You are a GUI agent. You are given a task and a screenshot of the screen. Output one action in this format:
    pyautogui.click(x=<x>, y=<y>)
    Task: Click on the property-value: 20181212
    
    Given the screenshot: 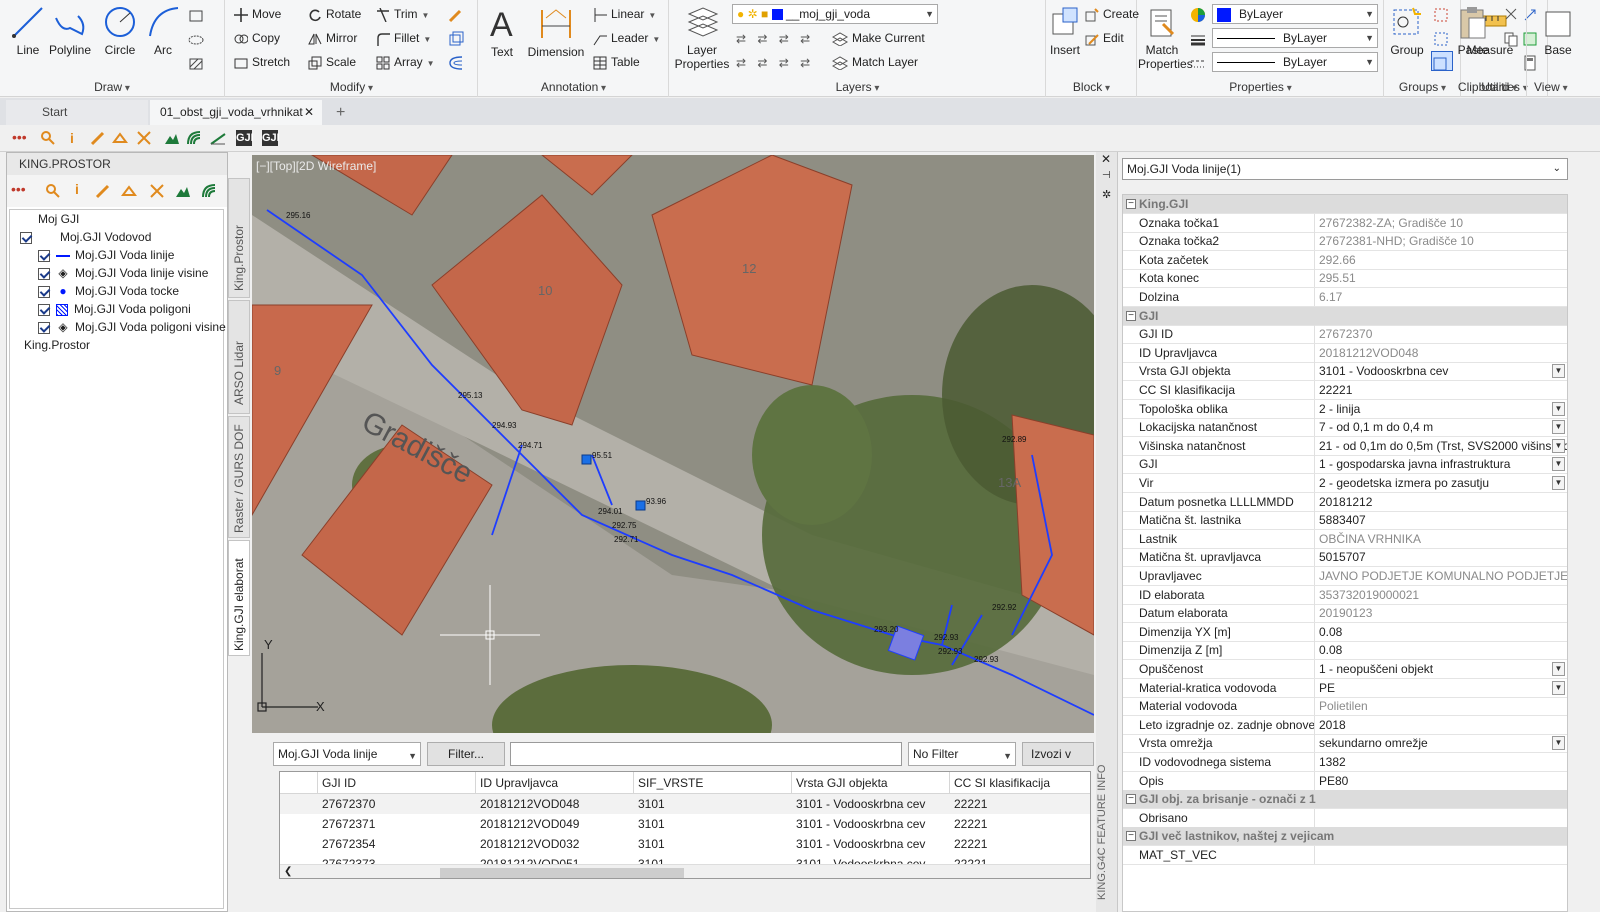 What is the action you would take?
    pyautogui.click(x=1443, y=502)
    